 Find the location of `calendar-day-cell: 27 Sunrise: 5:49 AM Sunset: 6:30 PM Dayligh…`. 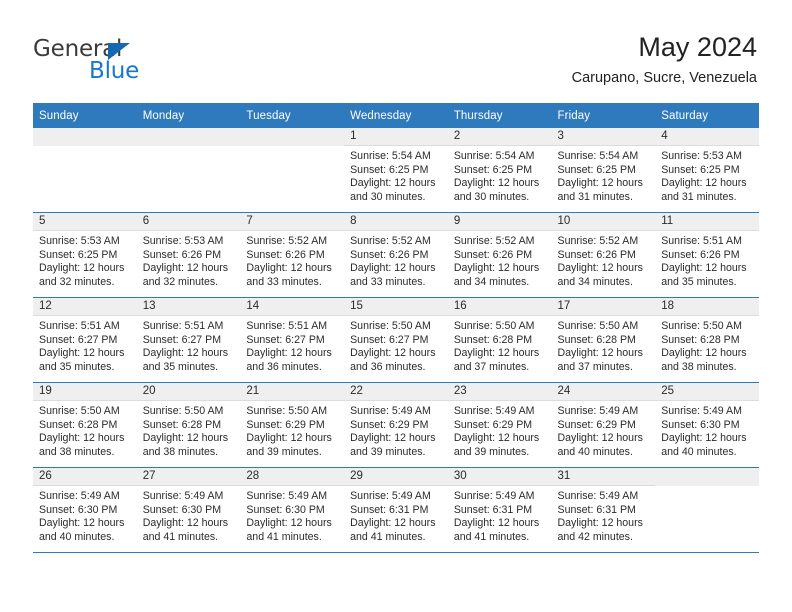

calendar-day-cell: 27 Sunrise: 5:49 AM Sunset: 6:30 PM Dayligh… is located at coordinates (188, 510).